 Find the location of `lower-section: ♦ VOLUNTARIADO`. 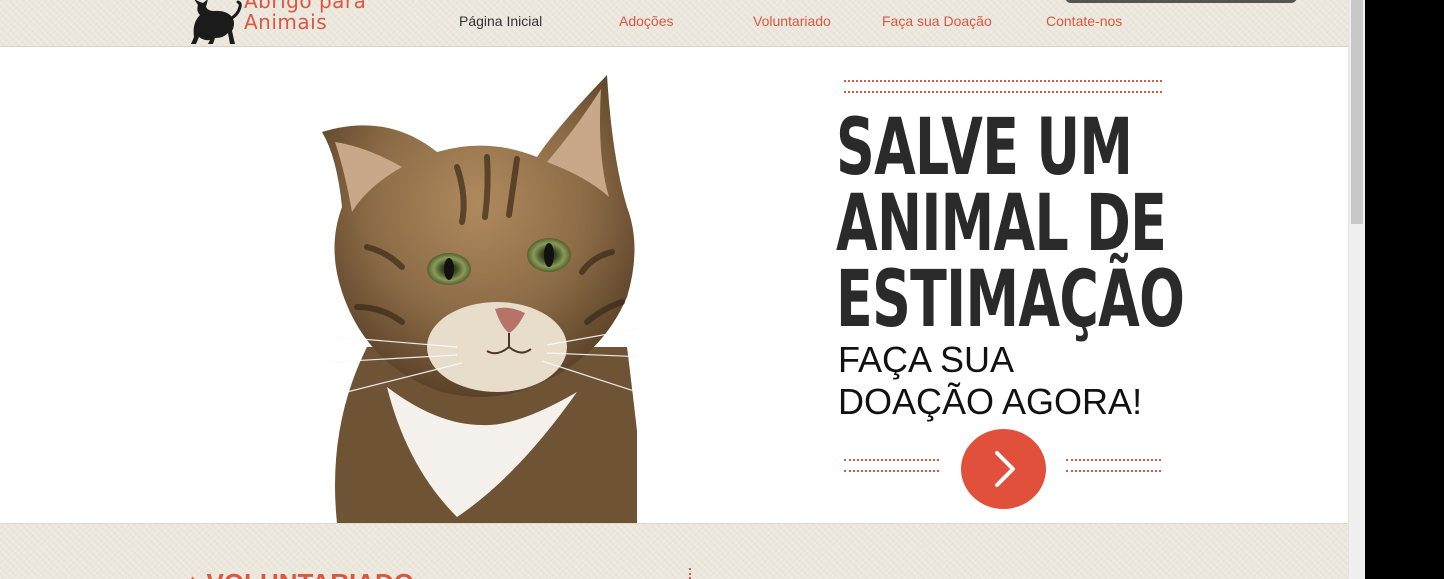

lower-section: ♦ VOLUNTARIADO is located at coordinates (674, 551).